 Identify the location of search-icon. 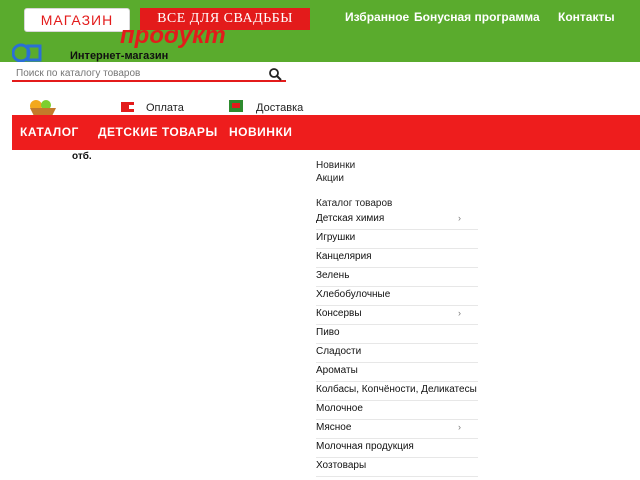
(275, 74).